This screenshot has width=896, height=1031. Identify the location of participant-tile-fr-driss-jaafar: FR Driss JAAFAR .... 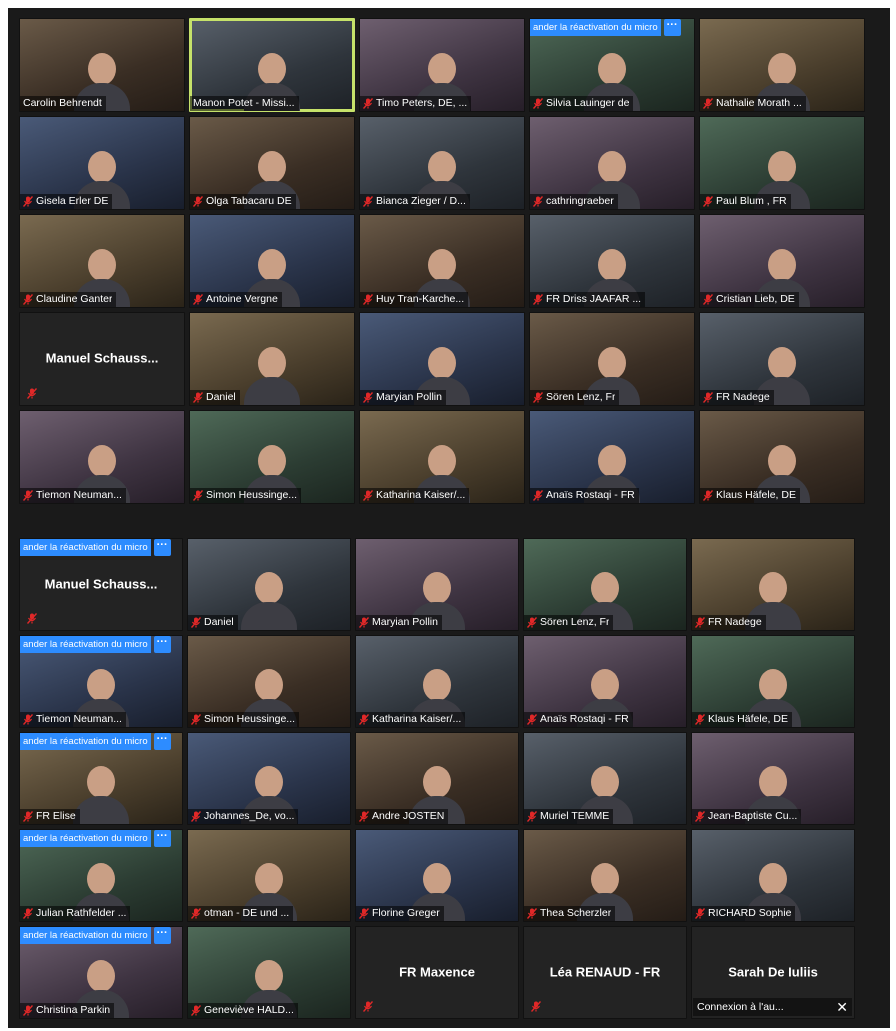
(612, 261).